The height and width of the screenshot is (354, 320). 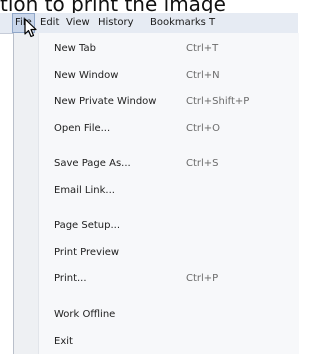 What do you see at coordinates (30, 28) in the screenshot?
I see `mouse-pointer-icon` at bounding box center [30, 28].